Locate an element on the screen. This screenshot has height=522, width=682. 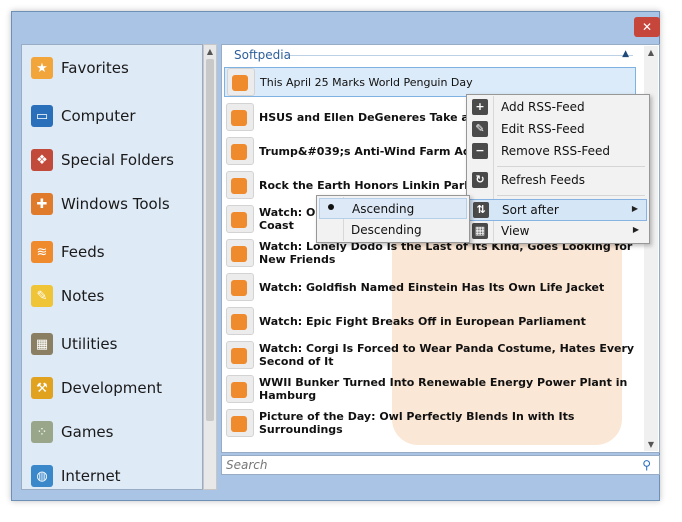
search-input: Search ⚲ is located at coordinates (440, 465).